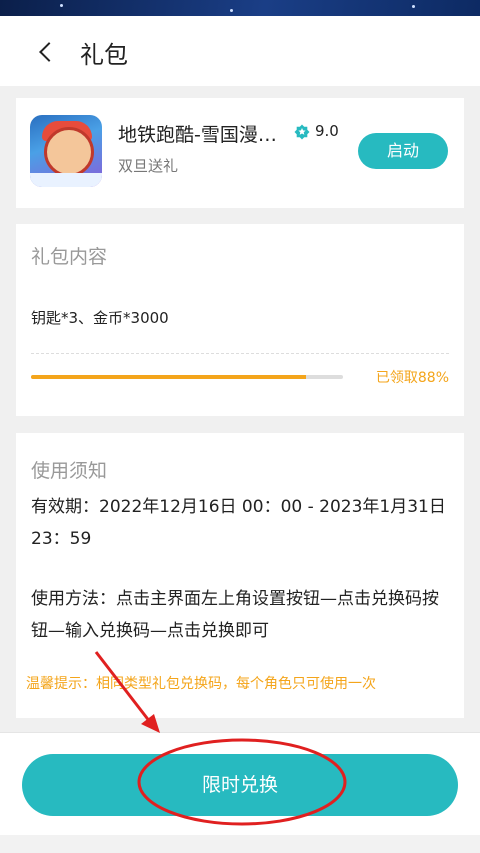 The height and width of the screenshot is (853, 480). Describe the element at coordinates (168, 377) in the screenshot. I see `claim-progress-fill` at that location.